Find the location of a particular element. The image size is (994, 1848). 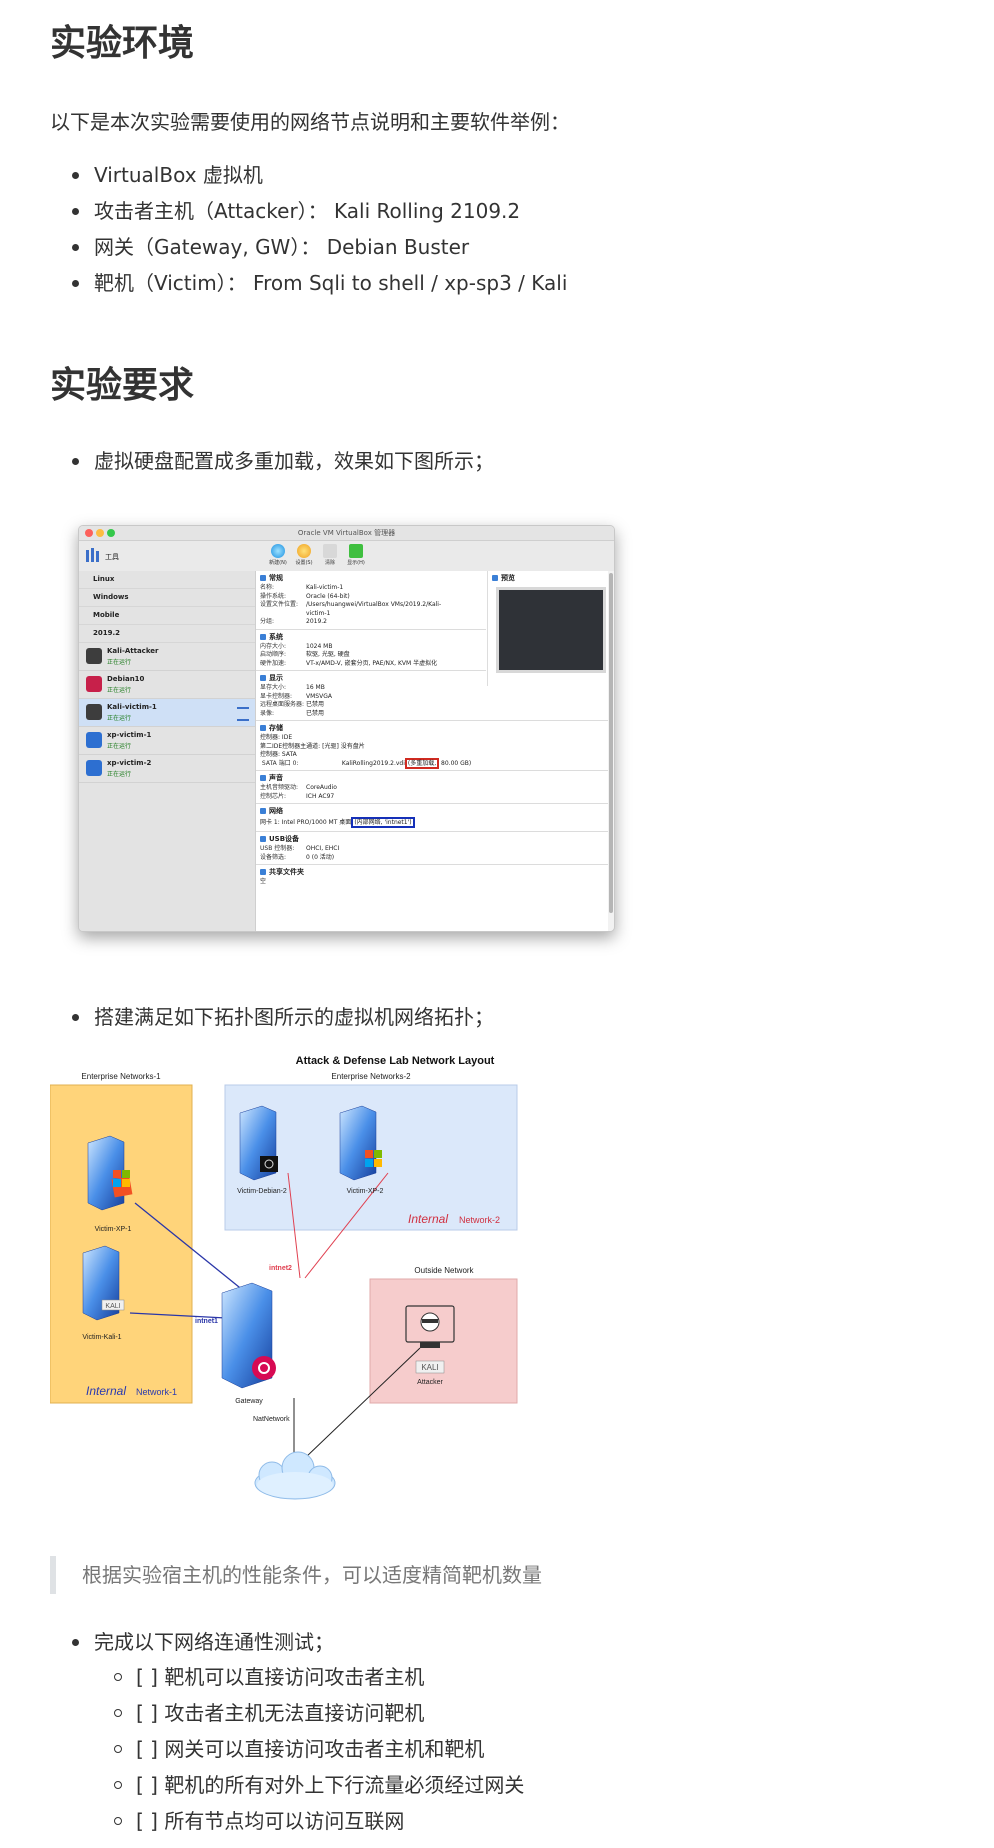

shared-section: 共享文件夹 空 is located at coordinates (432, 877).